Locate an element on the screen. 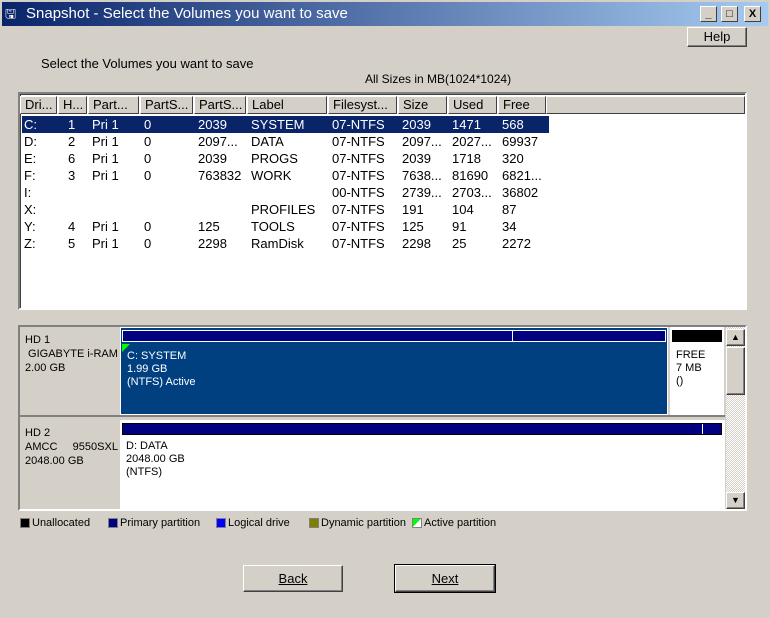 The height and width of the screenshot is (618, 770). partition-d-data: D: DATA 2048.00 GB (NTFS) is located at coordinates (422, 464).